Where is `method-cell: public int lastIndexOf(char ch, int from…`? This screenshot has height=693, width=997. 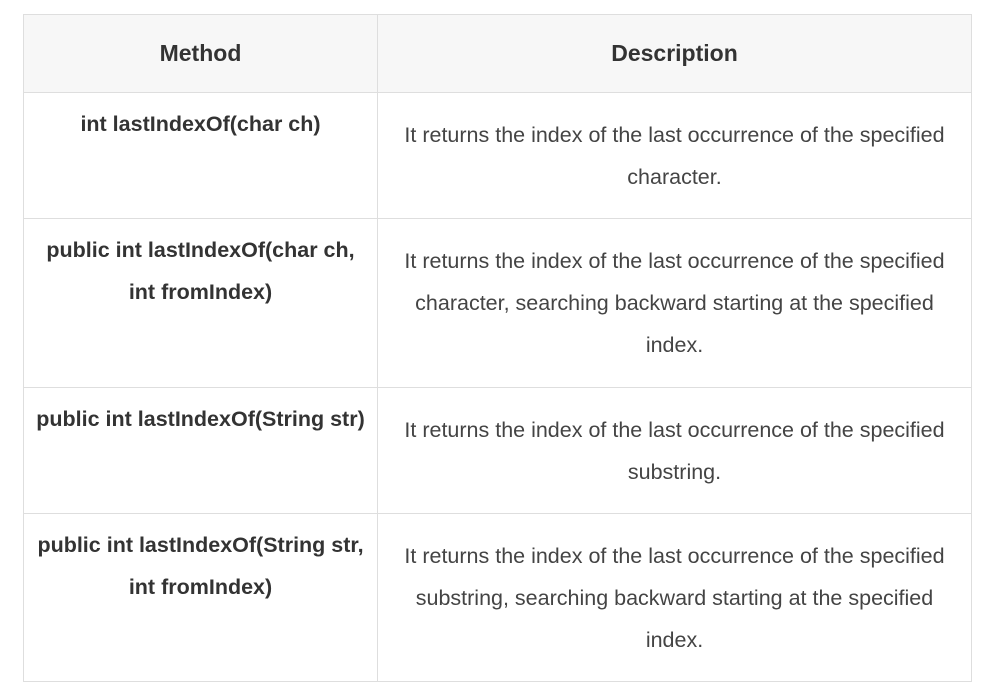 method-cell: public int lastIndexOf(char ch, int from… is located at coordinates (200, 303).